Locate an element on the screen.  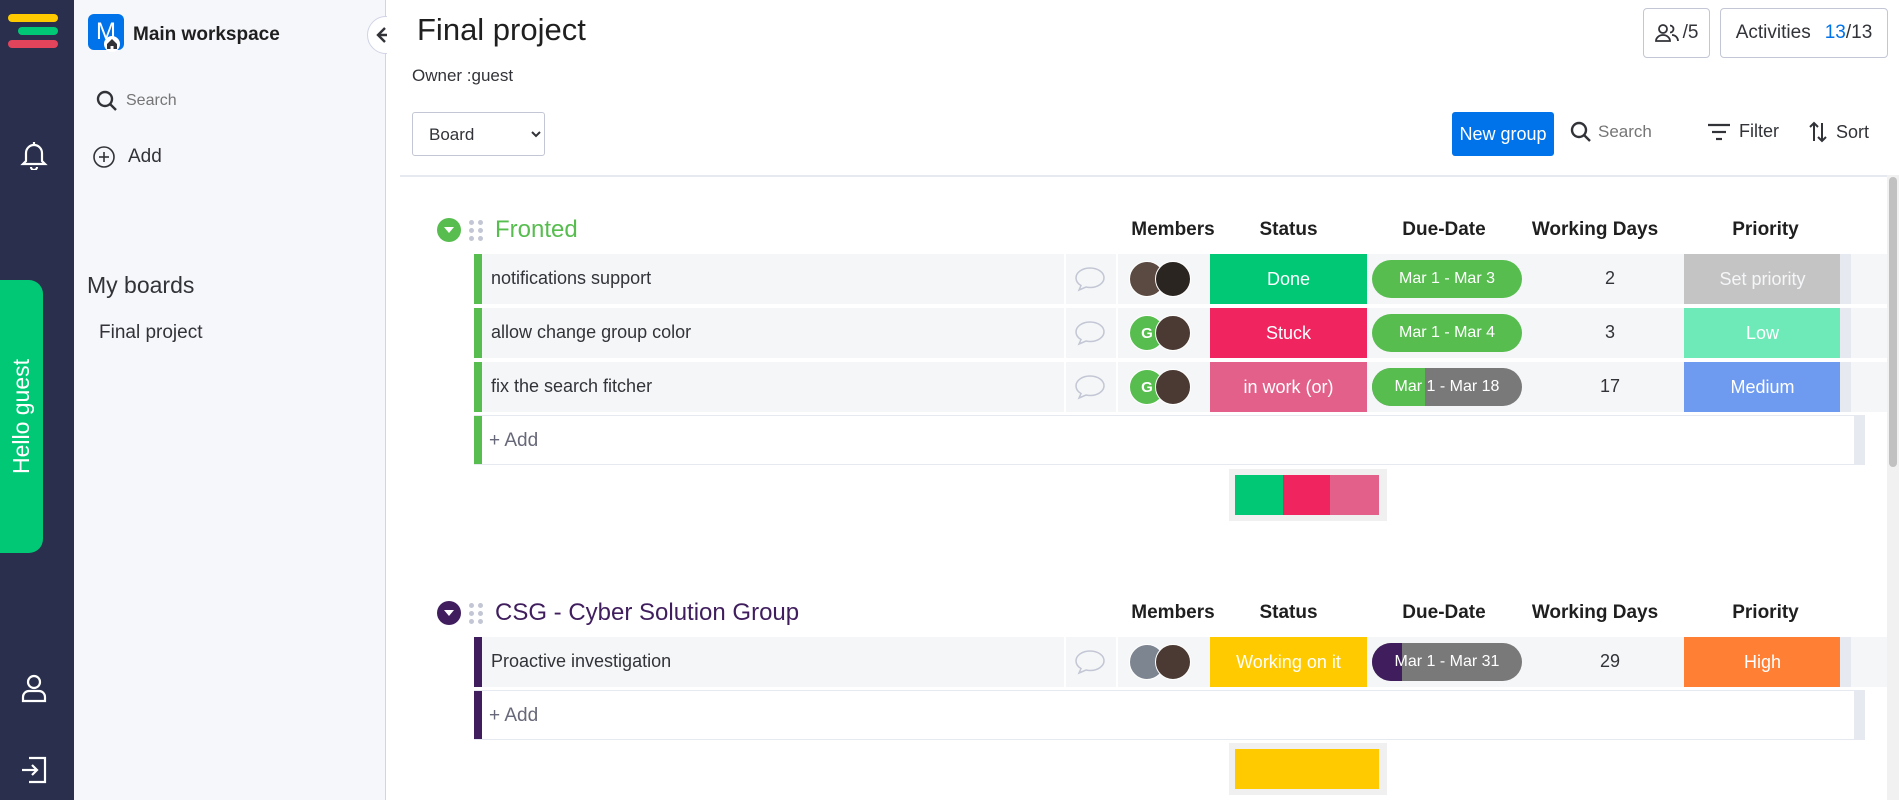
due-date-text: Mar 1 - Mar 31 is located at coordinates (1447, 661).